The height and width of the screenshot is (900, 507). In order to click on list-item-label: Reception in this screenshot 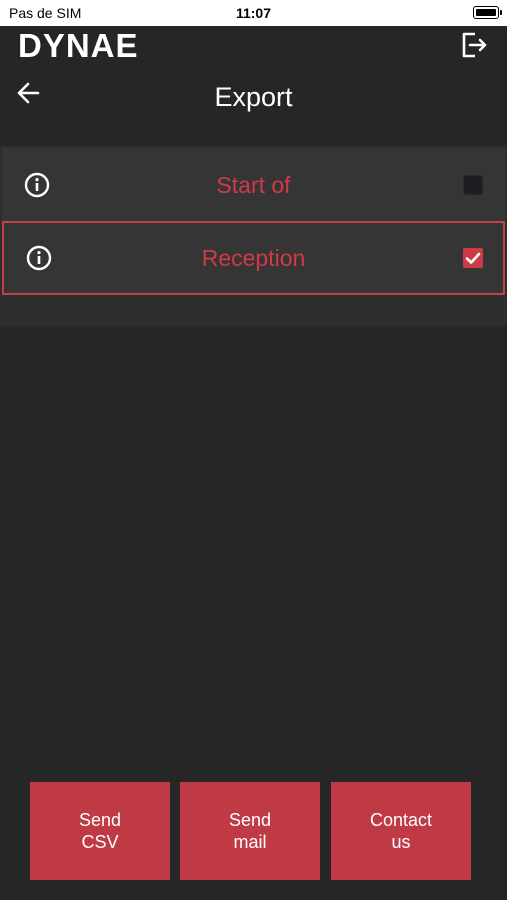, I will do `click(253, 258)`.